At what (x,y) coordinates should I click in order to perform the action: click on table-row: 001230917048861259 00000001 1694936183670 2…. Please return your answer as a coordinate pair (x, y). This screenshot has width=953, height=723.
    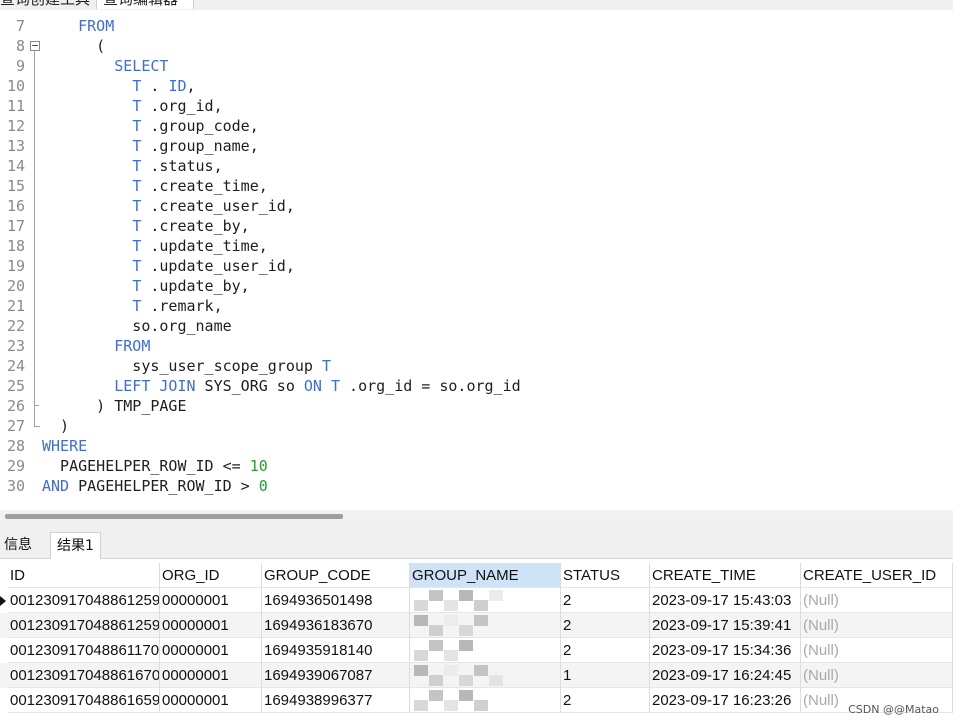
    Looking at the image, I should click on (476, 625).